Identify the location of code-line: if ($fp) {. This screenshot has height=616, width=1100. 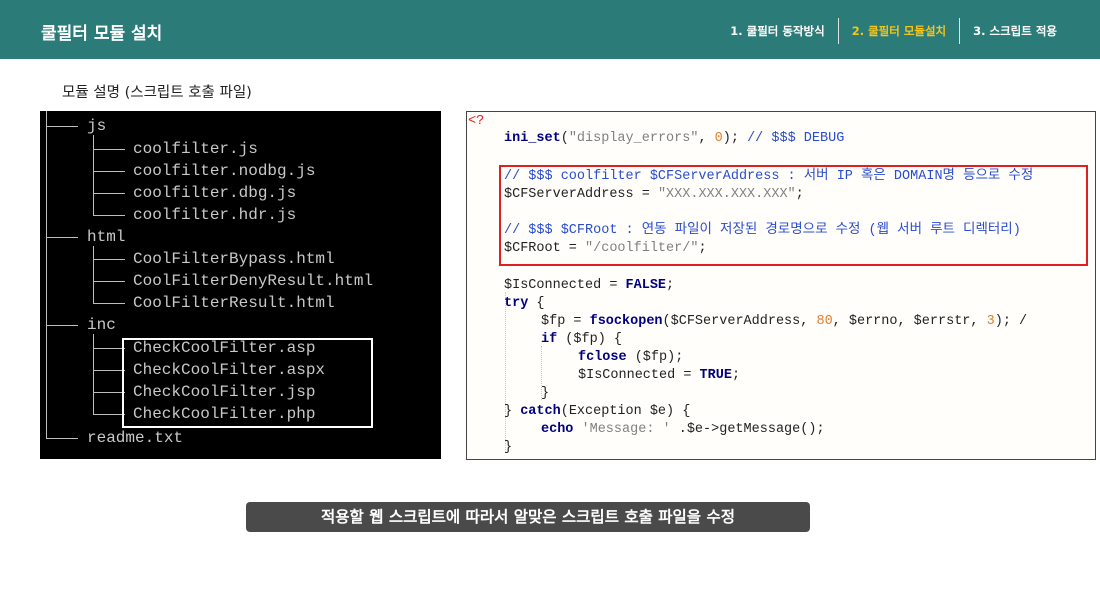
(581, 340).